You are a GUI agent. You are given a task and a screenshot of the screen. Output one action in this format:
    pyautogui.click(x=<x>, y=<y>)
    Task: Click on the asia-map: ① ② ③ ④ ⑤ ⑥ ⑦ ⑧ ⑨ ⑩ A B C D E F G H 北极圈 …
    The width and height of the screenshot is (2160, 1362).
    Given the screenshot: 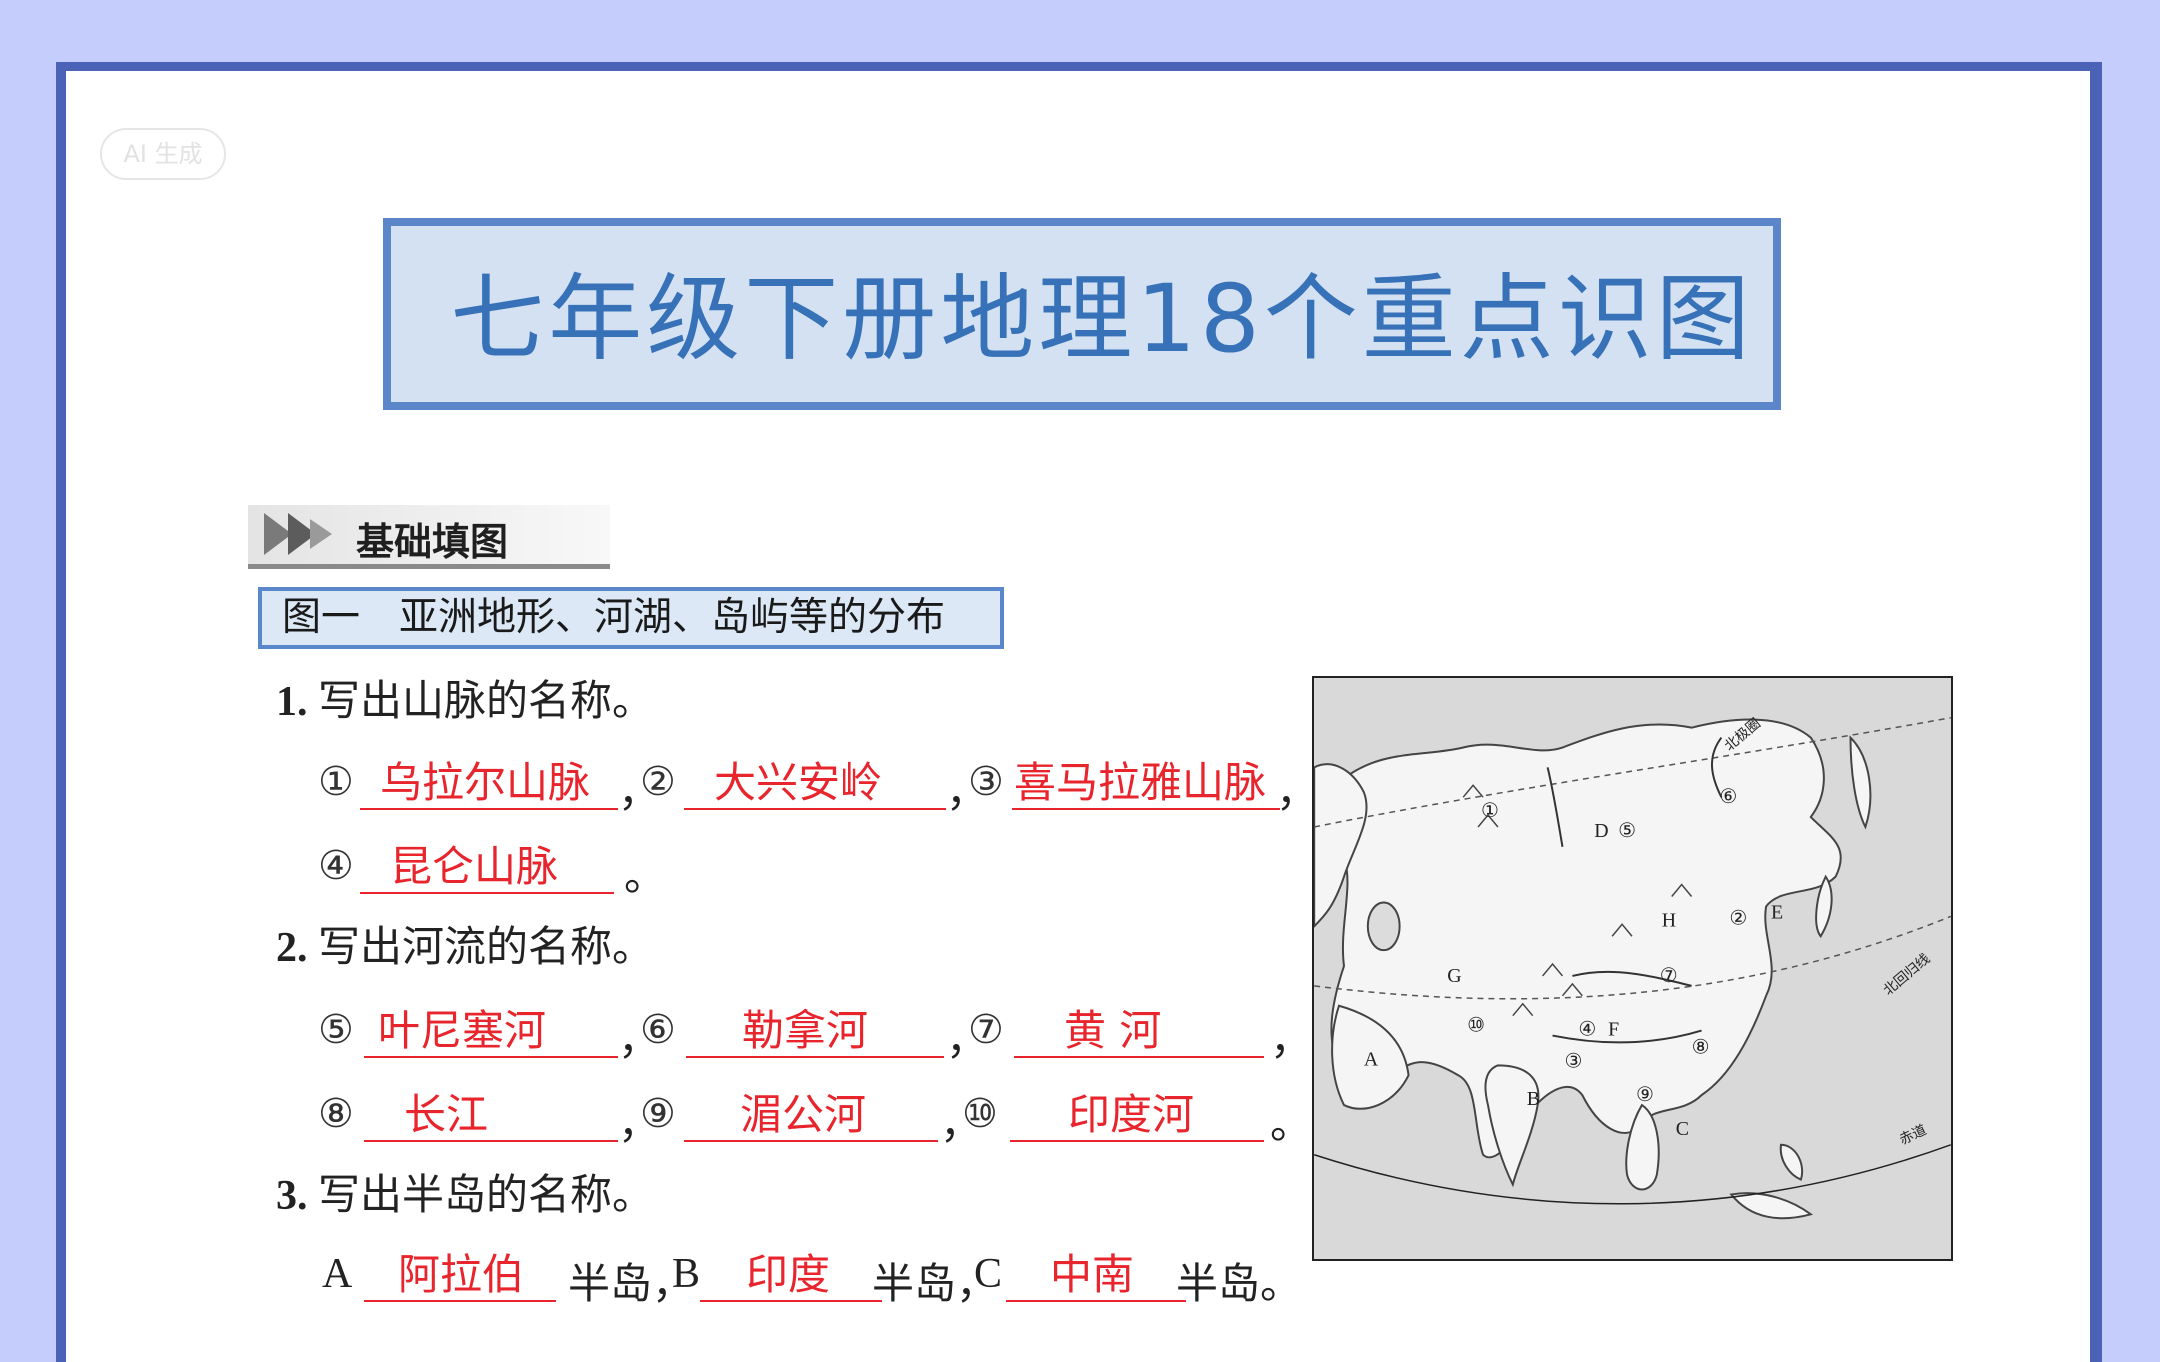 What is the action you would take?
    pyautogui.click(x=1632, y=968)
    